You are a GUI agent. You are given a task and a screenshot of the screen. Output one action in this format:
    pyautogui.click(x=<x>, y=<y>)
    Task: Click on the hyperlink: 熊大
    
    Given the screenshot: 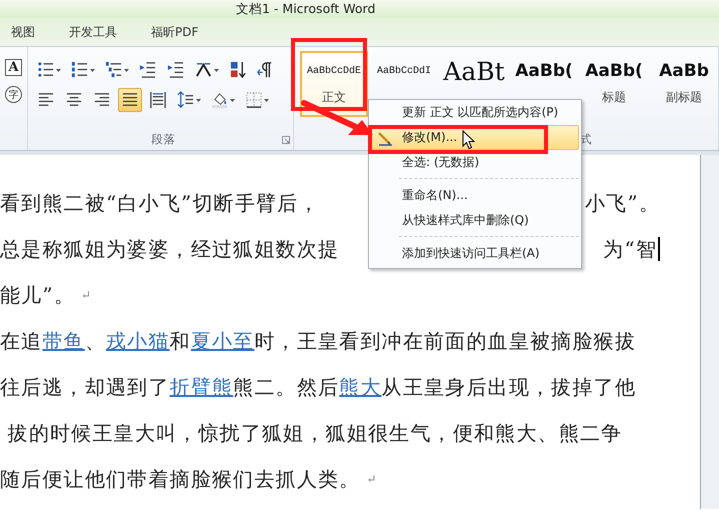 What is the action you would take?
    pyautogui.click(x=360, y=387)
    